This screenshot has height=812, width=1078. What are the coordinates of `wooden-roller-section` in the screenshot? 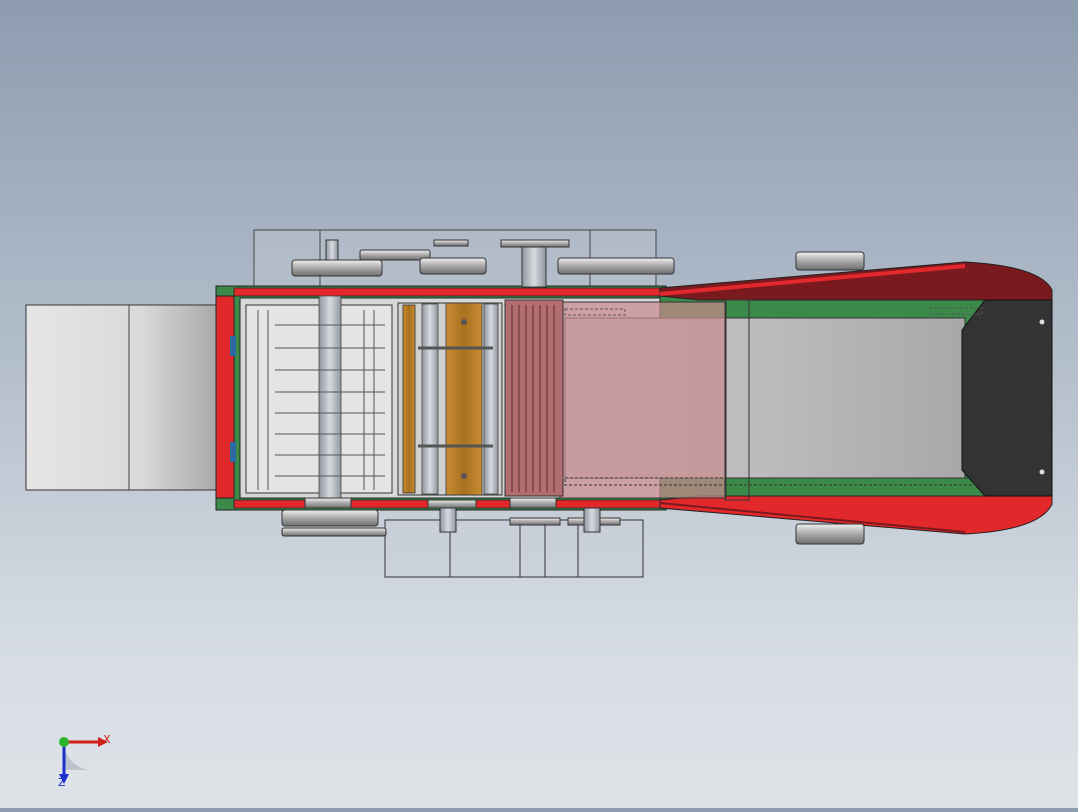 It's located at (450, 399).